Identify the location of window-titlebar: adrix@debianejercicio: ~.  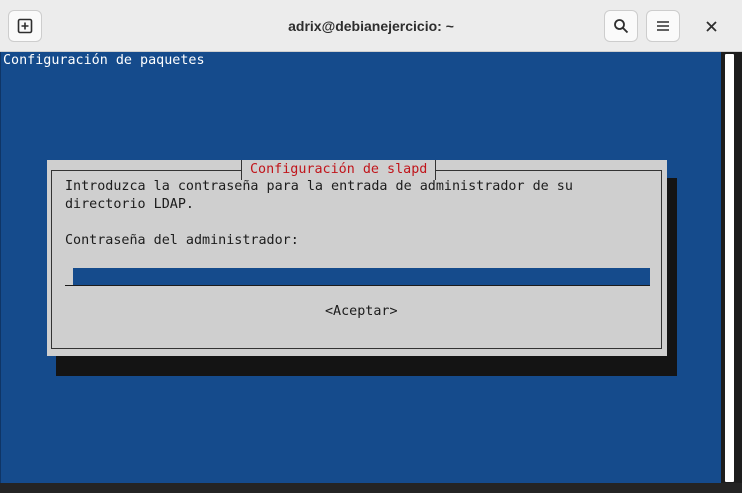
(371, 26).